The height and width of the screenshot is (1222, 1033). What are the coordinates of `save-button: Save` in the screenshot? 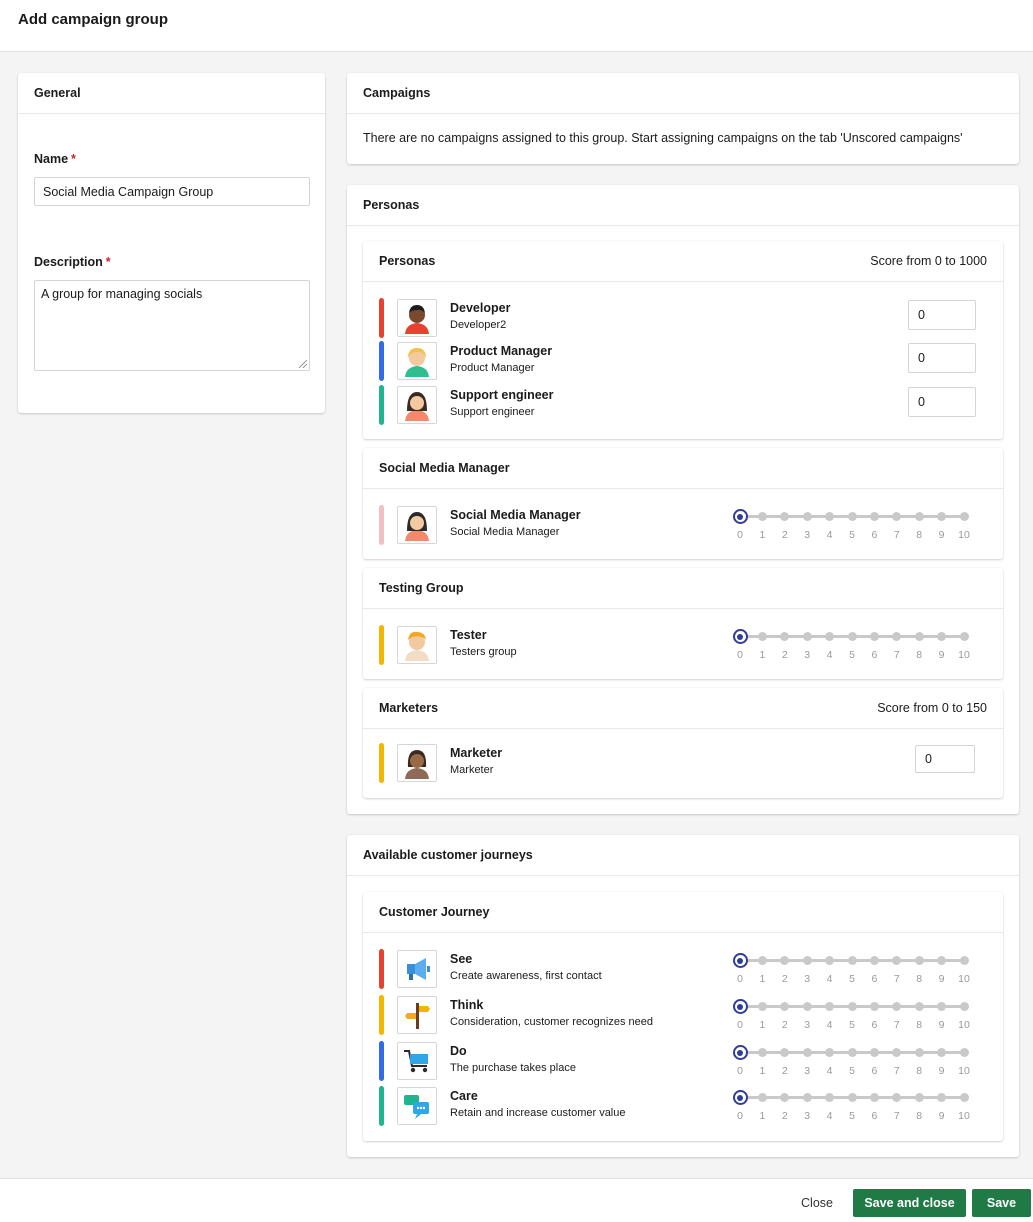 It's located at (1001, 1203).